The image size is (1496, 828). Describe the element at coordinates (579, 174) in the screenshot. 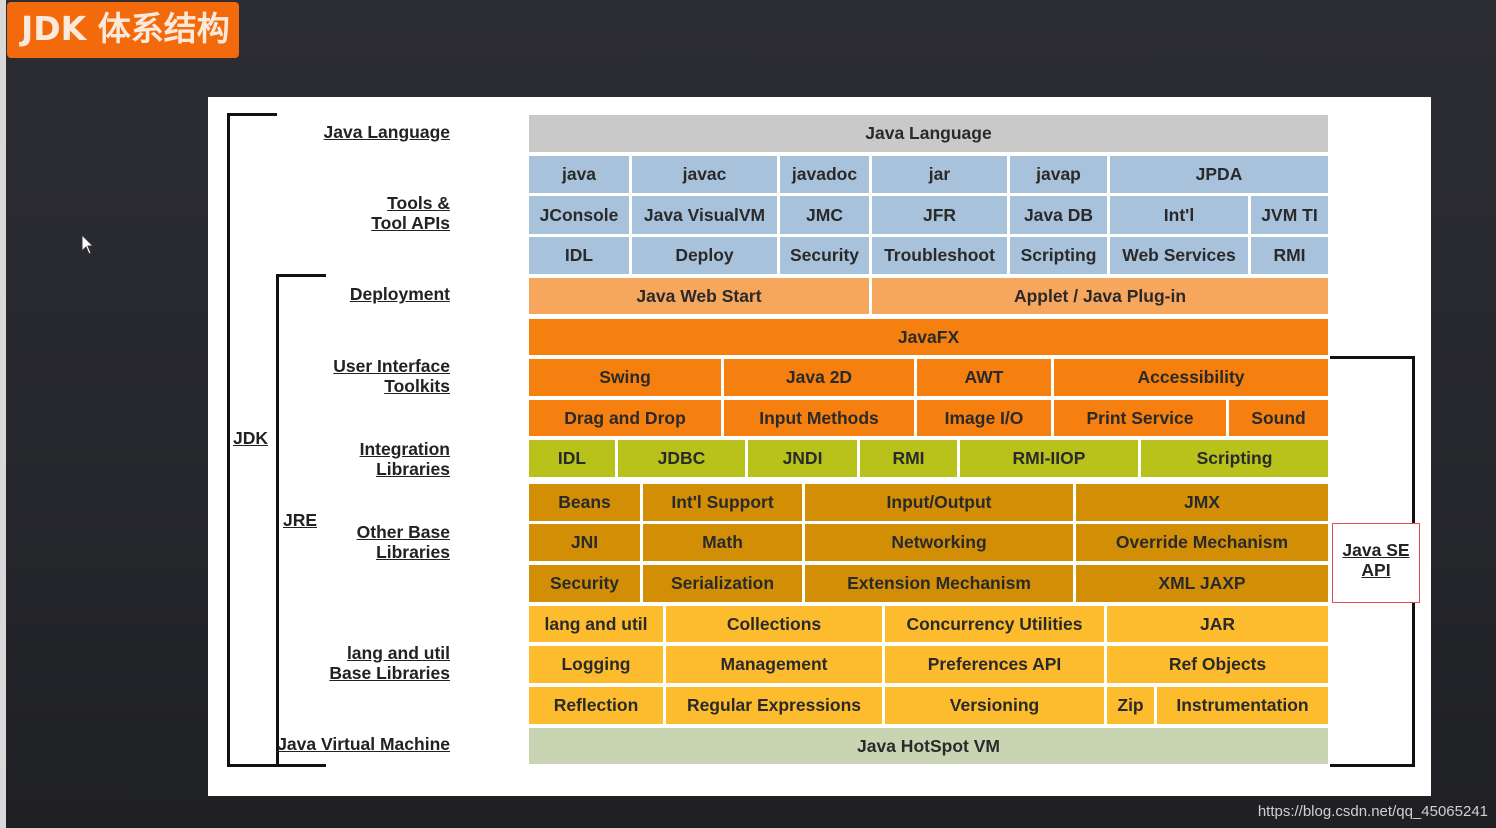

I see `component-cell-tools: java` at that location.